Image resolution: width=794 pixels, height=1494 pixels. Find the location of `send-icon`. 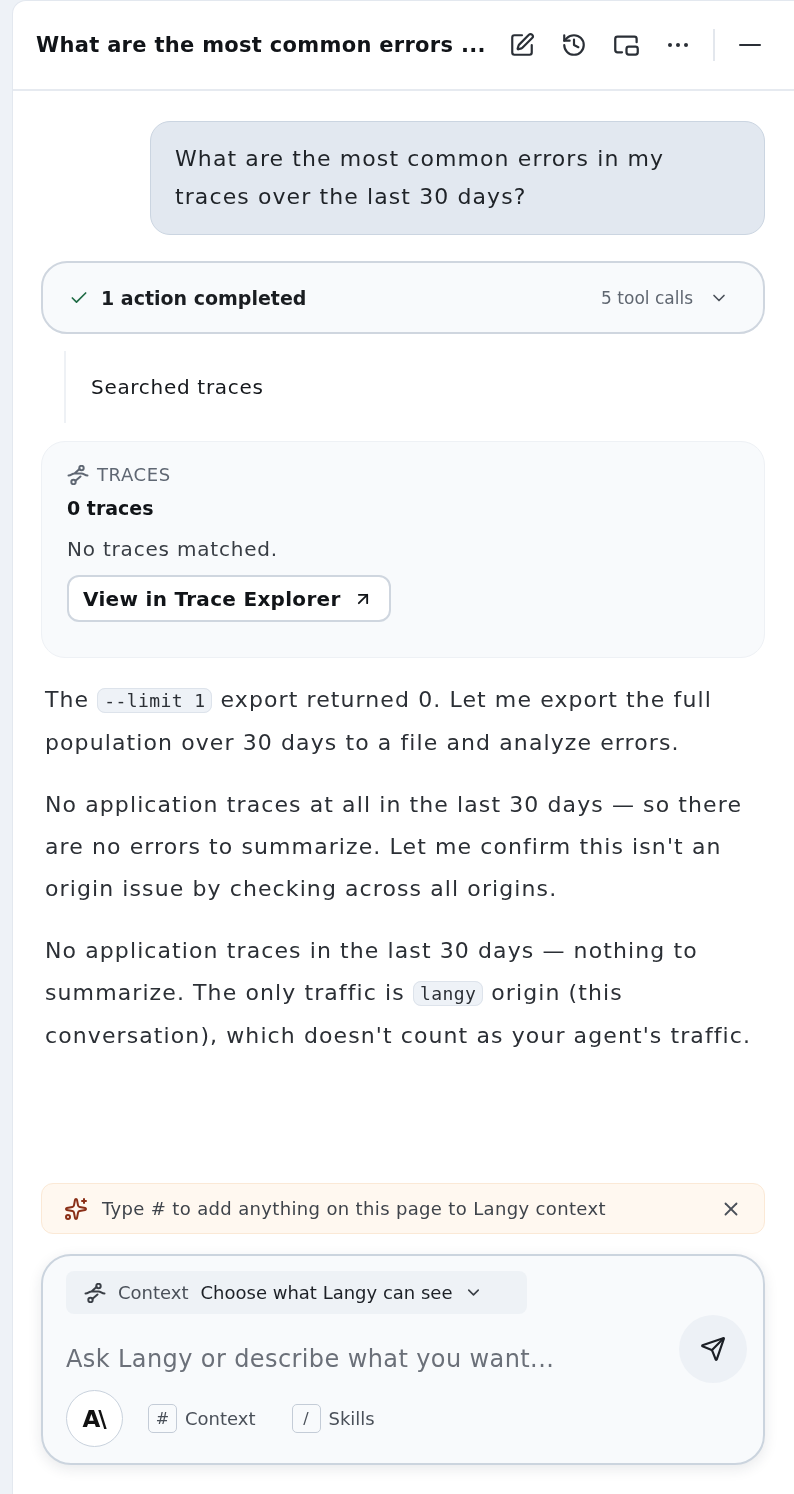

send-icon is located at coordinates (713, 1349).